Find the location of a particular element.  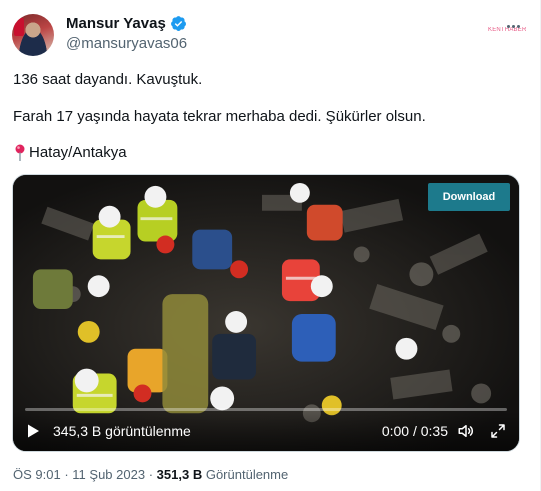

tweet-date: 11 Şub 2023 is located at coordinates (108, 474).